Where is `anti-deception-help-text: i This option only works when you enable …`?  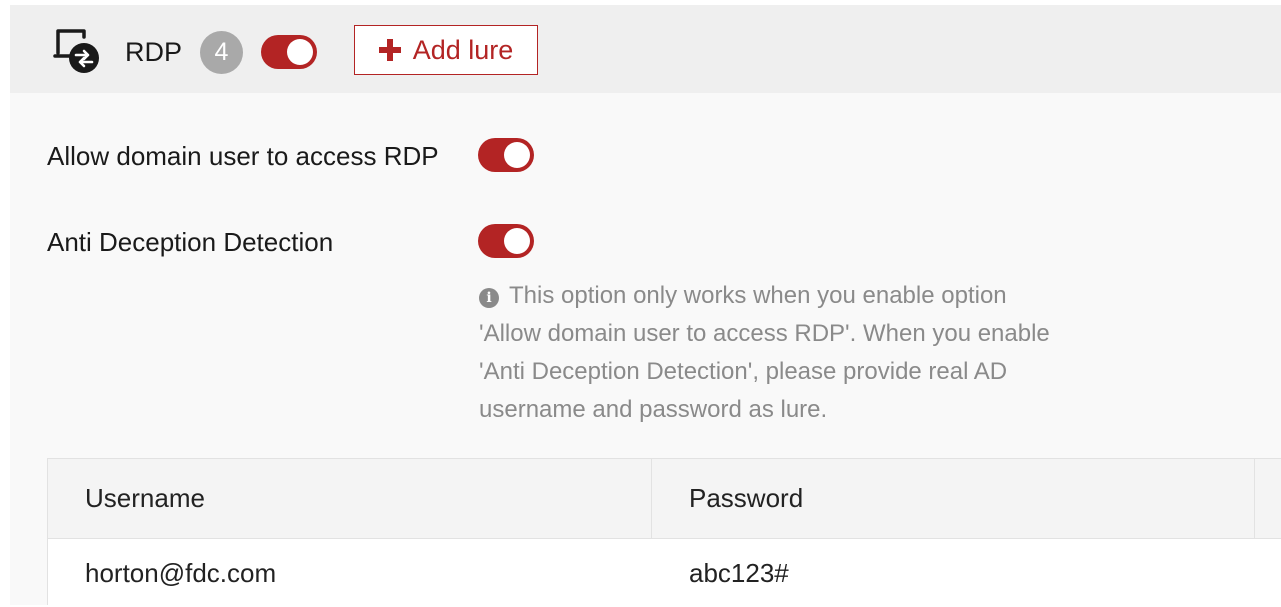
anti-deception-help-text: i This option only works when you enable … is located at coordinates (789, 353).